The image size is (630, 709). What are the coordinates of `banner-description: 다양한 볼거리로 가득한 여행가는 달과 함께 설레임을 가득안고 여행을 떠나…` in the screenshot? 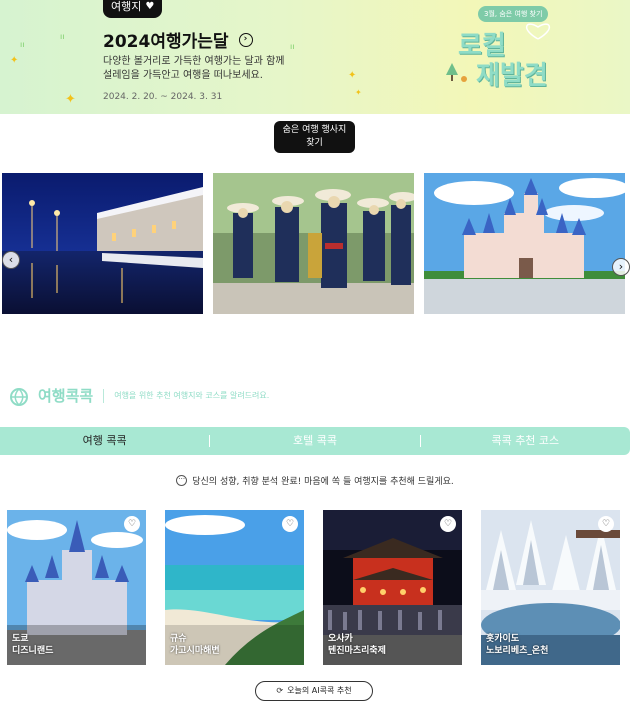 It's located at (203, 69).